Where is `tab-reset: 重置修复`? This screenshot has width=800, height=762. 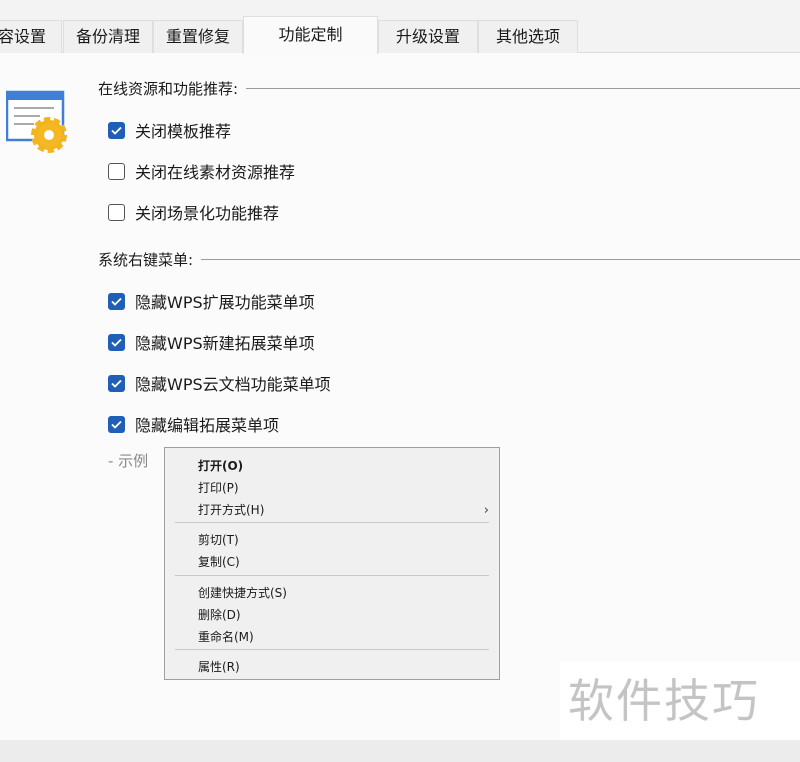 tab-reset: 重置修复 is located at coordinates (198, 36).